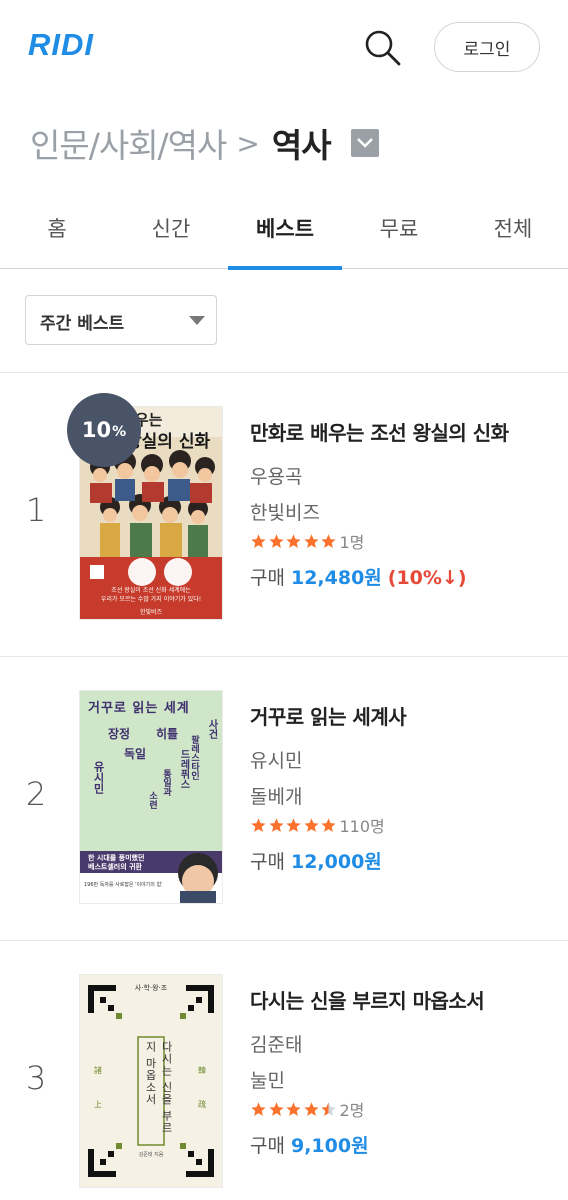 This screenshot has width=568, height=1200. What do you see at coordinates (336, 862) in the screenshot?
I see `price-value: 12,000원` at bounding box center [336, 862].